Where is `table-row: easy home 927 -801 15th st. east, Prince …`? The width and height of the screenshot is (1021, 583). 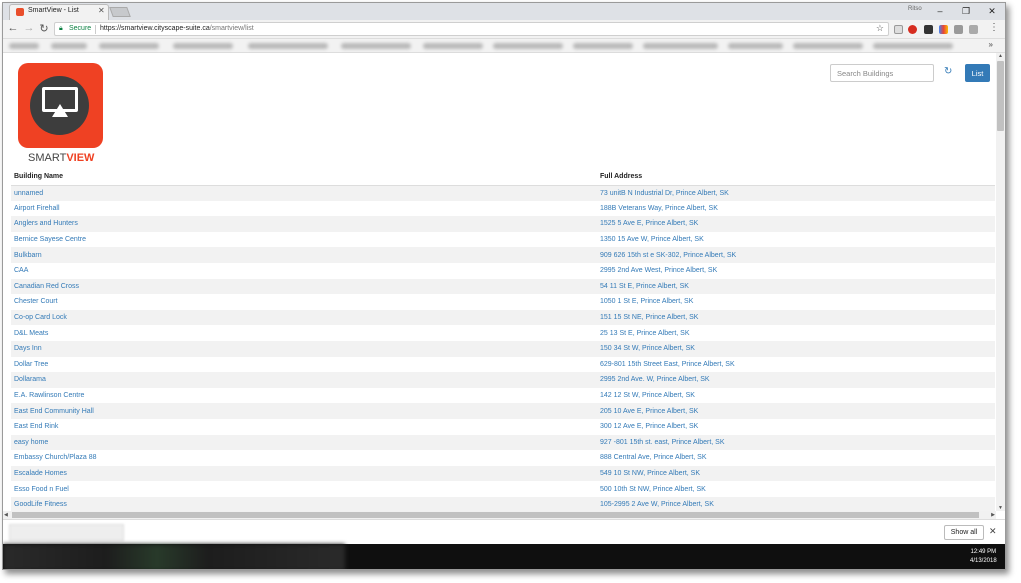
table-row: easy home 927 -801 15th st. east, Prince … is located at coordinates (503, 442).